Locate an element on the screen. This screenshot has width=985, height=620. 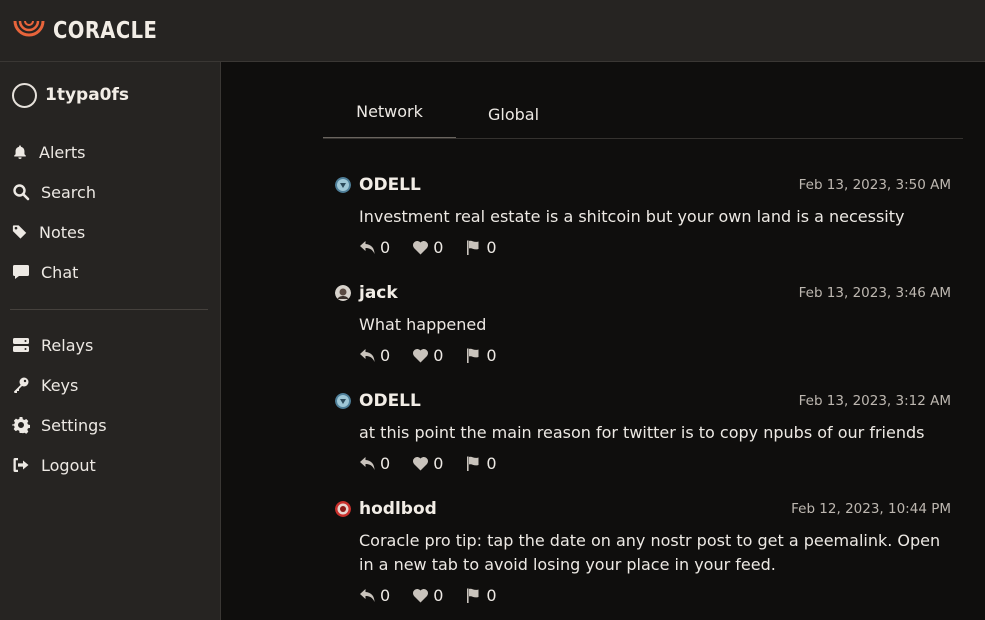
brand-name: CORACLE is located at coordinates (105, 30).